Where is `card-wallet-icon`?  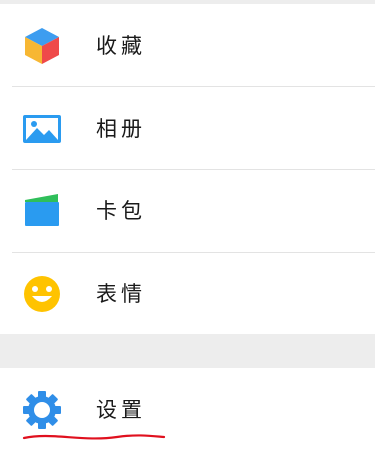
card-wallet-icon is located at coordinates (42, 210).